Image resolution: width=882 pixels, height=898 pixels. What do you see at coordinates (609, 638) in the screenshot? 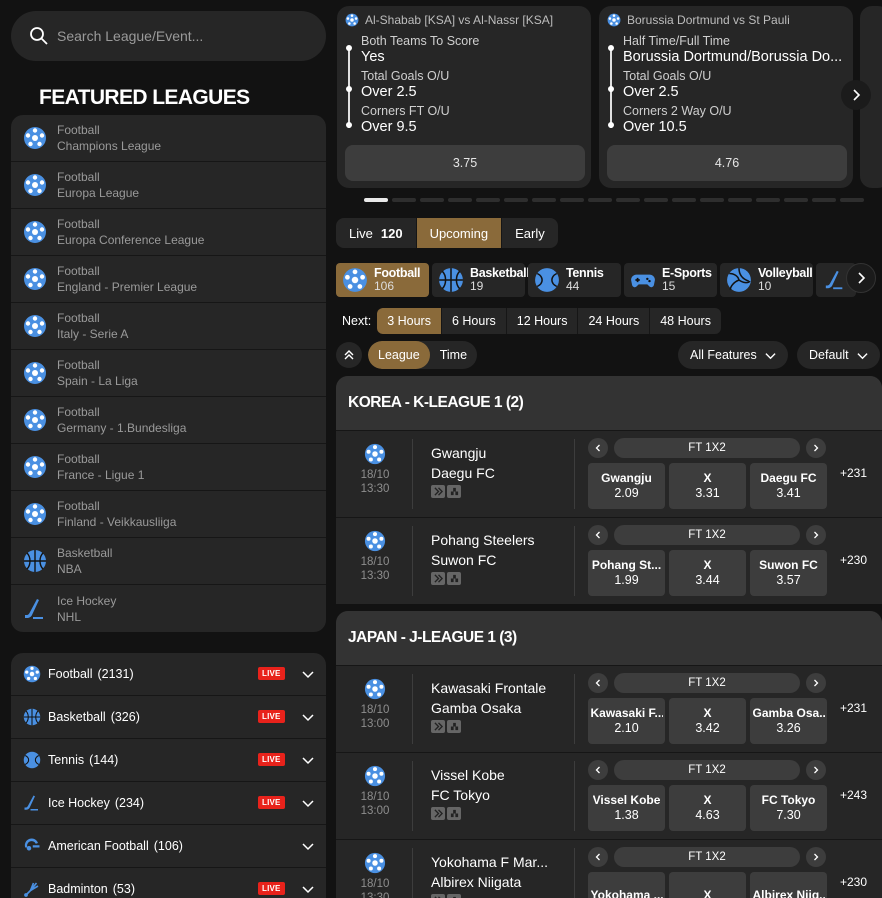
I see `league-title: JAPAN - J-LEAGUE 1 (3)` at bounding box center [609, 638].